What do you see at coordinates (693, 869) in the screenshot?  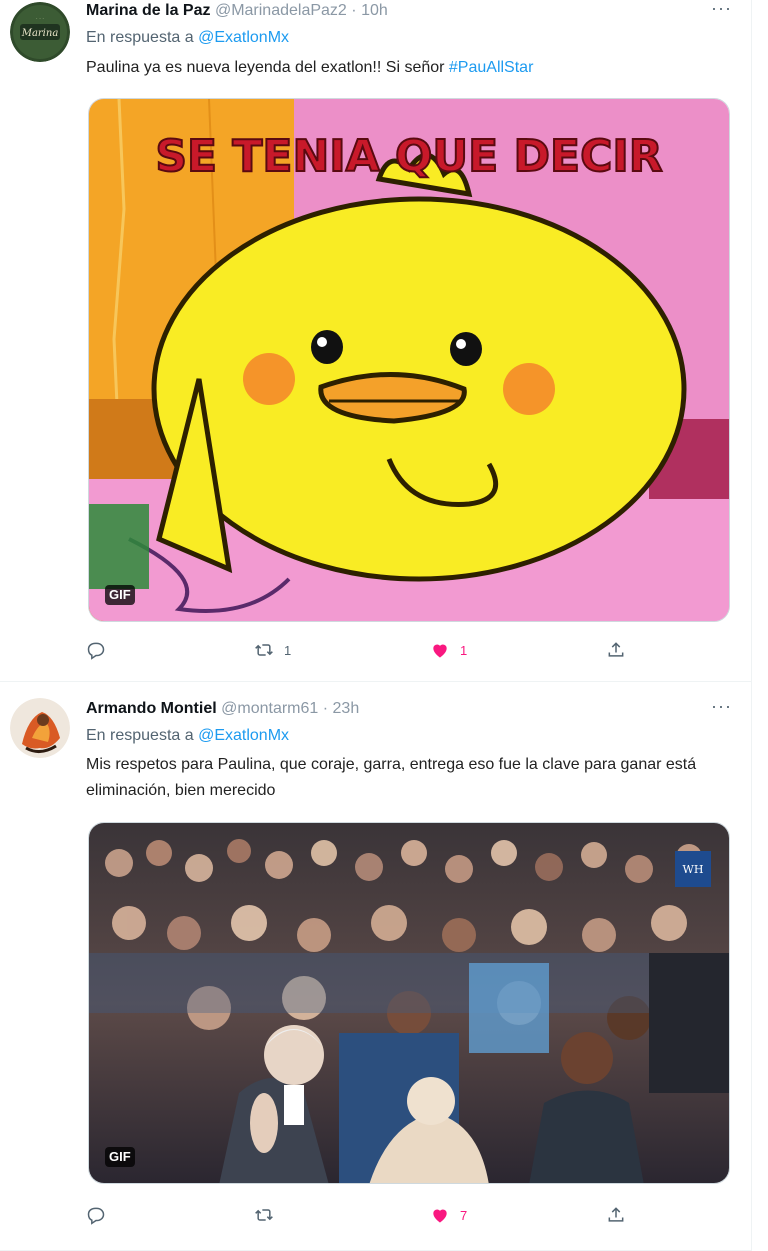 I see `watermark-text: WH` at bounding box center [693, 869].